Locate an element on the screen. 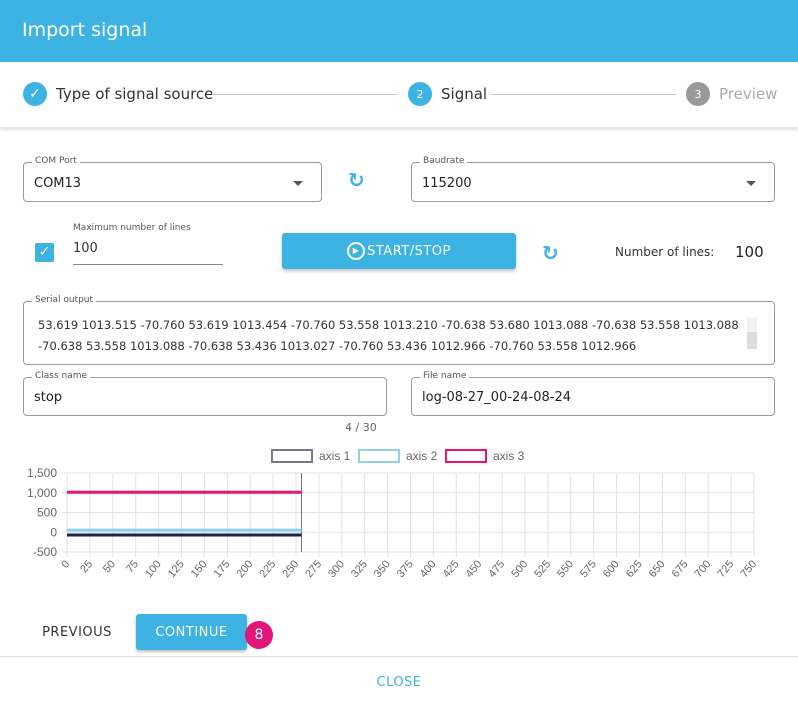  x-tick-label: 575 is located at coordinates (588, 569).